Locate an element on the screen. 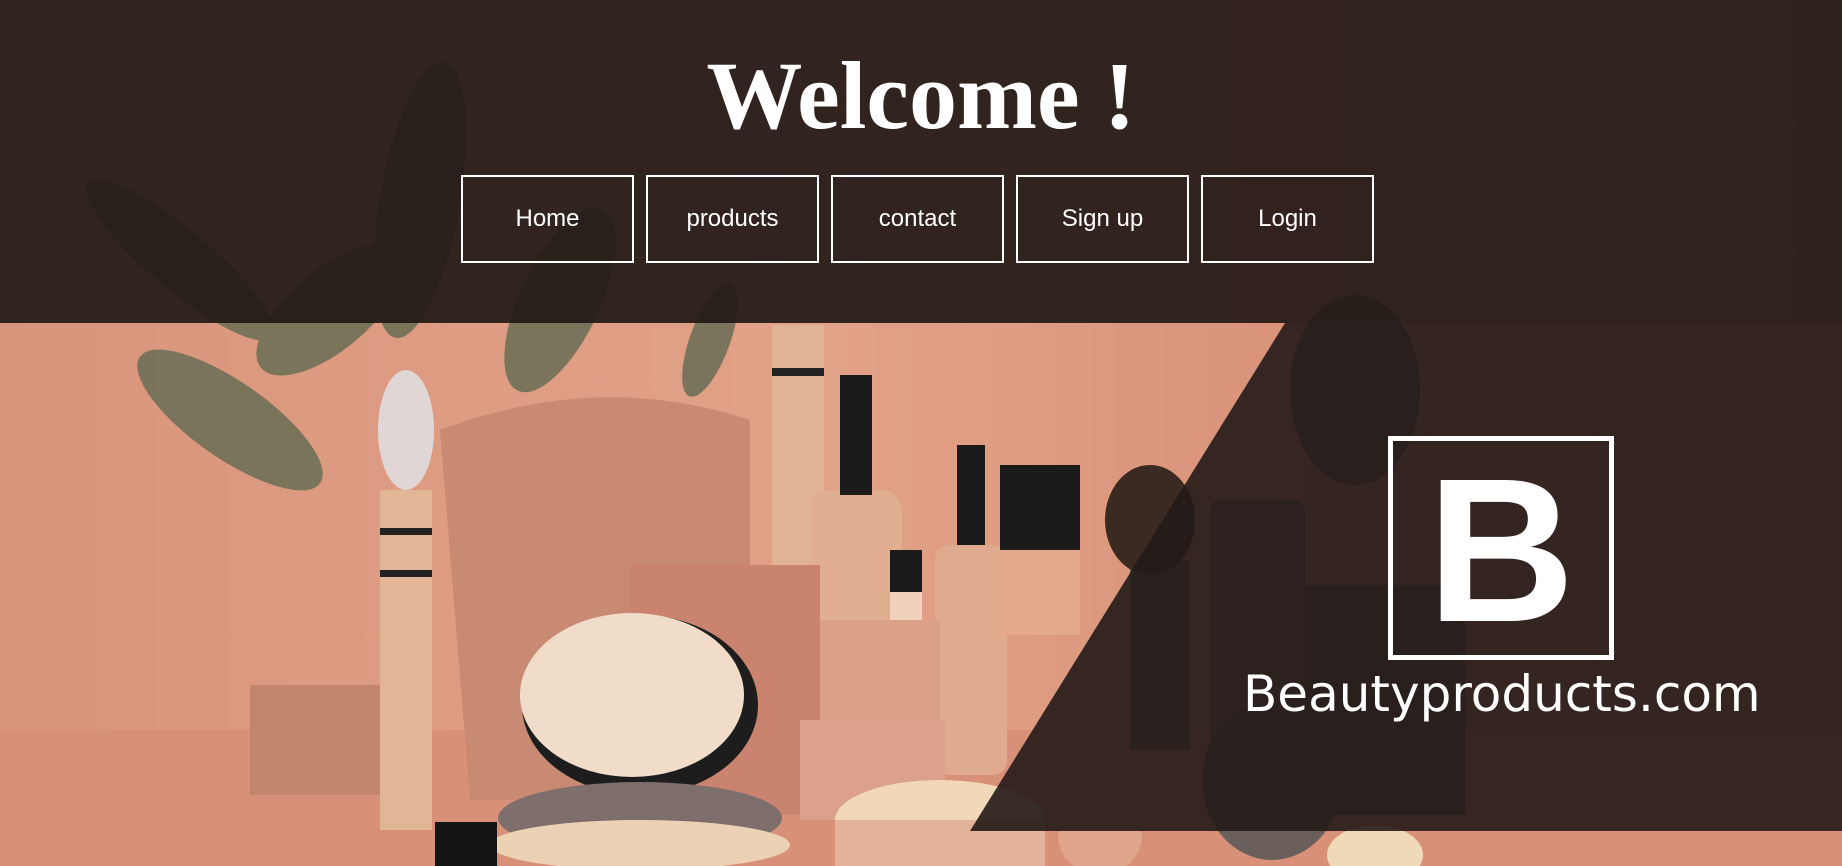 This screenshot has height=866, width=1842. nav-contact-button: contact is located at coordinates (917, 219).